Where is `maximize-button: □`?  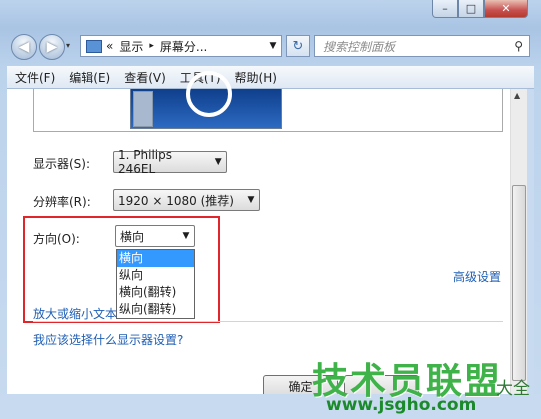
maximize-button: □ is located at coordinates (471, 9).